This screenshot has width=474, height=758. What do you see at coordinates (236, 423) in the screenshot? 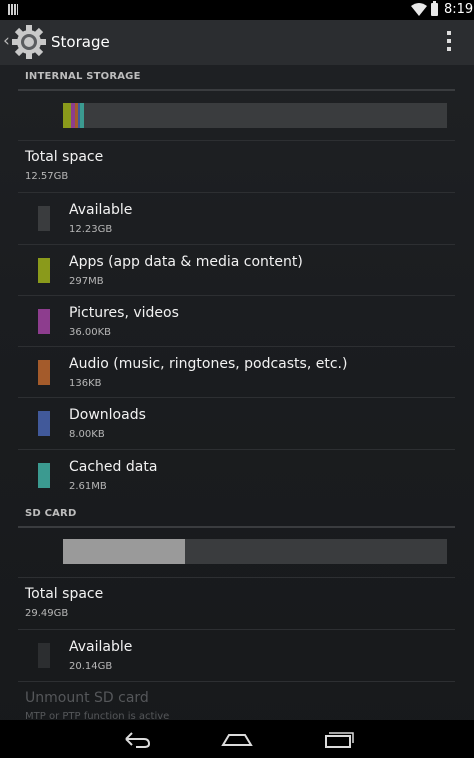
I see `list-item-downloads: Downloads 8.00KB` at bounding box center [236, 423].